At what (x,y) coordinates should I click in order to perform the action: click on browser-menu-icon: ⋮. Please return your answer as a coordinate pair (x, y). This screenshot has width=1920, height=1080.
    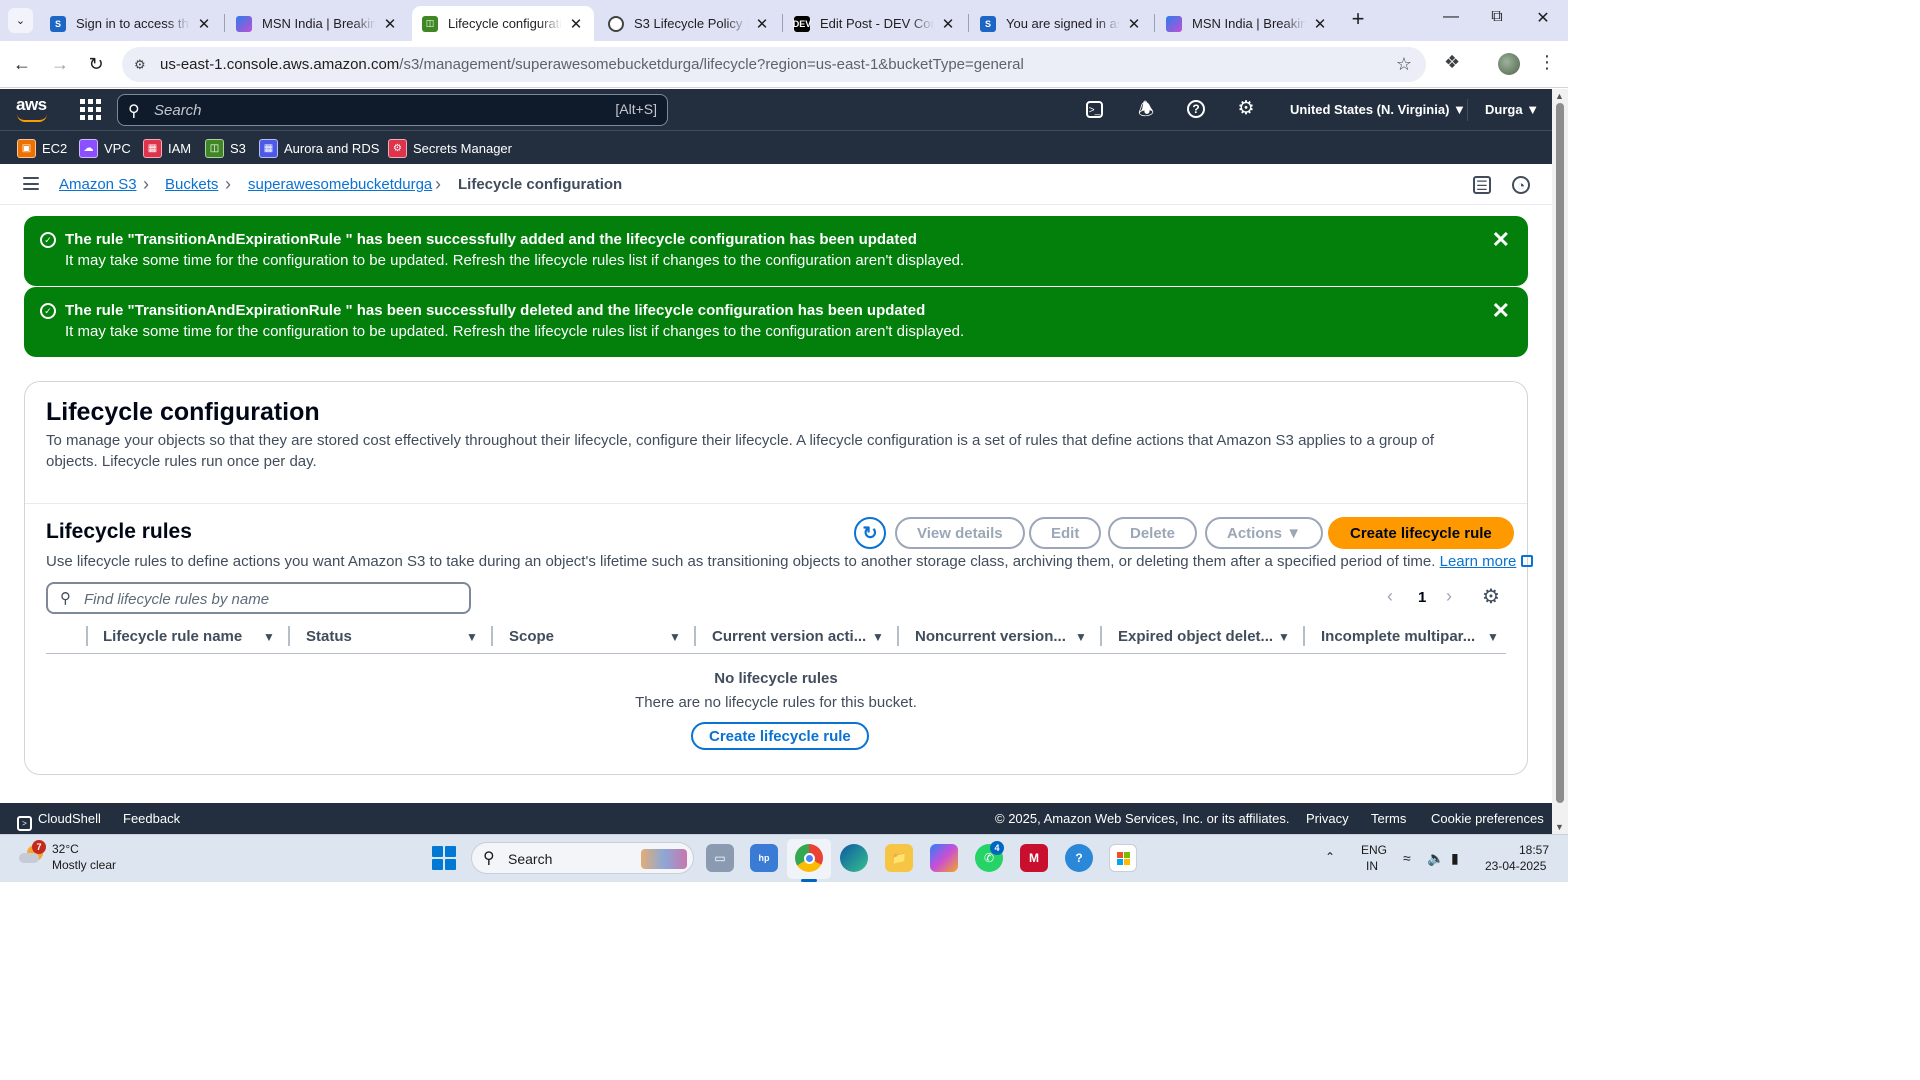
    Looking at the image, I should click on (1547, 62).